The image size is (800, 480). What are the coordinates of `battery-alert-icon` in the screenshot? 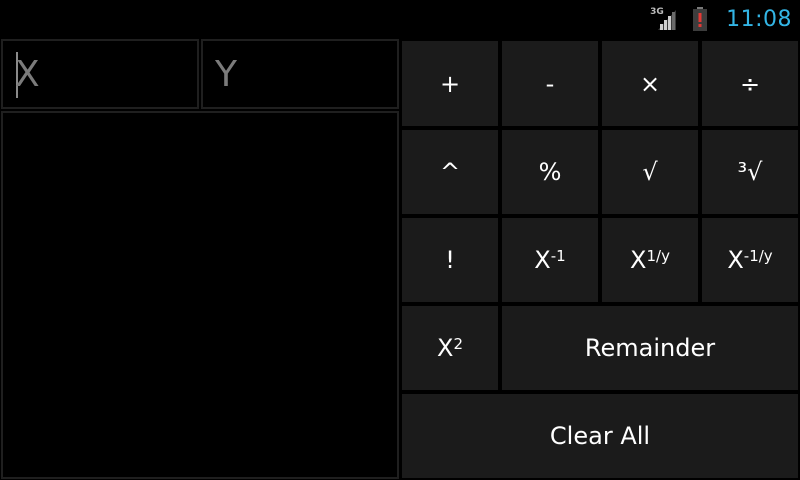 It's located at (700, 19).